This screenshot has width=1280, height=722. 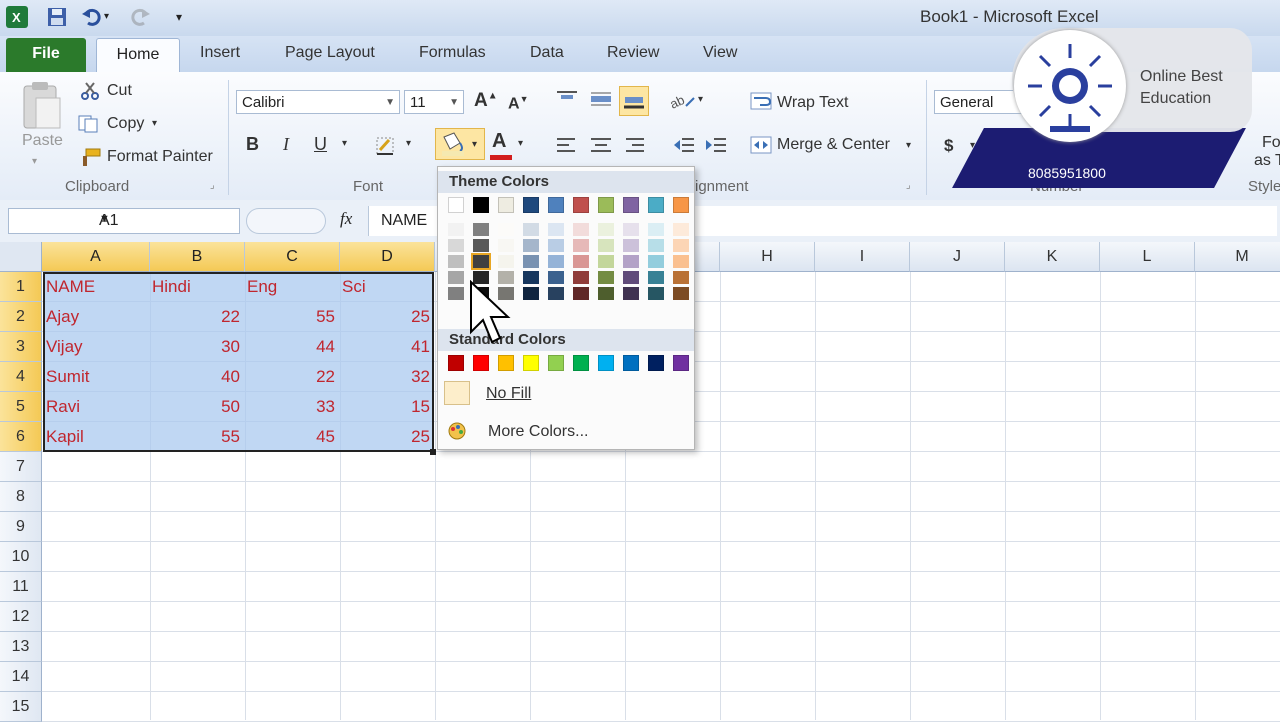 What do you see at coordinates (634, 101) in the screenshot?
I see `bottom-align-button` at bounding box center [634, 101].